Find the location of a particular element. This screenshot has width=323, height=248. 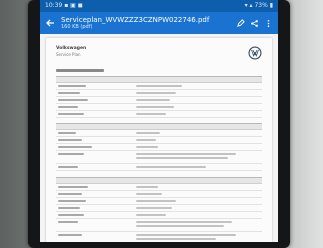

vehicle-data-table is located at coordinates (159, 97).